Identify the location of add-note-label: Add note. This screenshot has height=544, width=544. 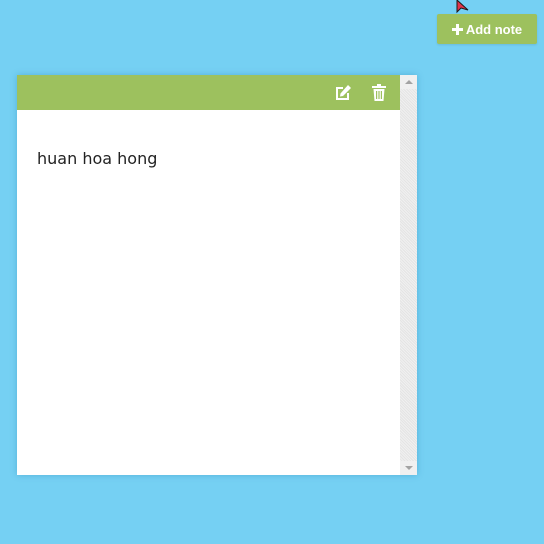
(494, 29).